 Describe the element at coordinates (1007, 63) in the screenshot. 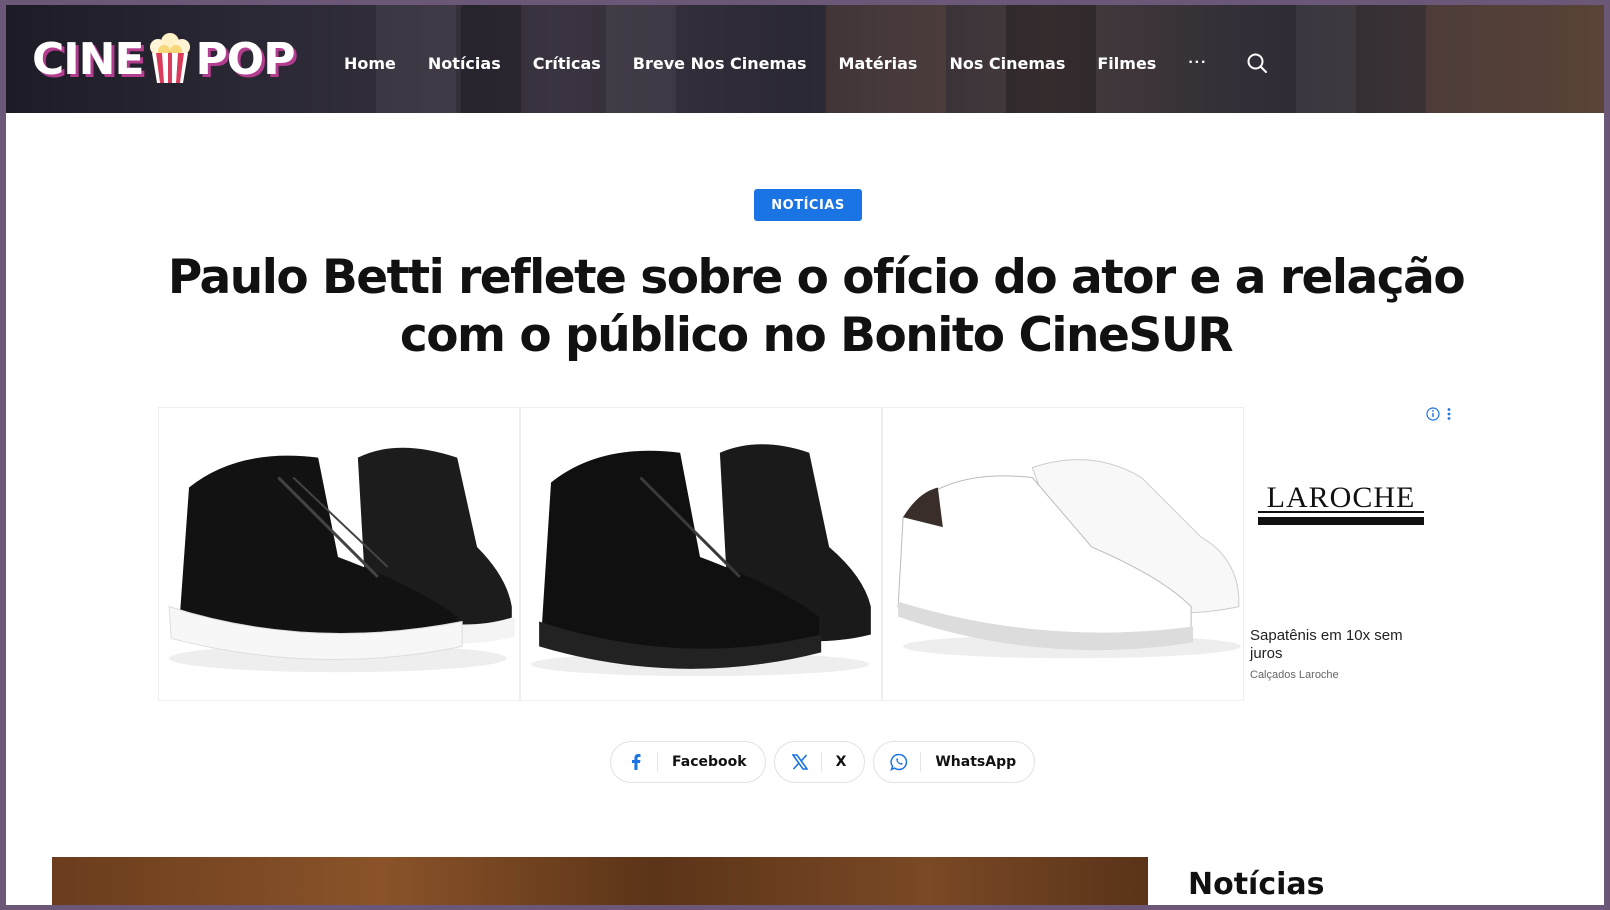

I see `nav-item-nos-cinemas: Nos Cinemas` at that location.